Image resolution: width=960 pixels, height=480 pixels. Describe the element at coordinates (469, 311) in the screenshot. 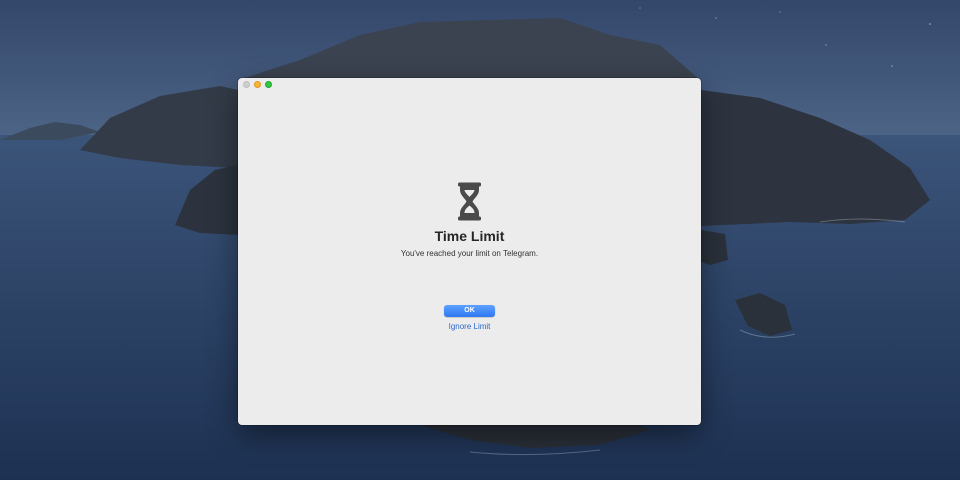

I see `ok-button: OK` at that location.